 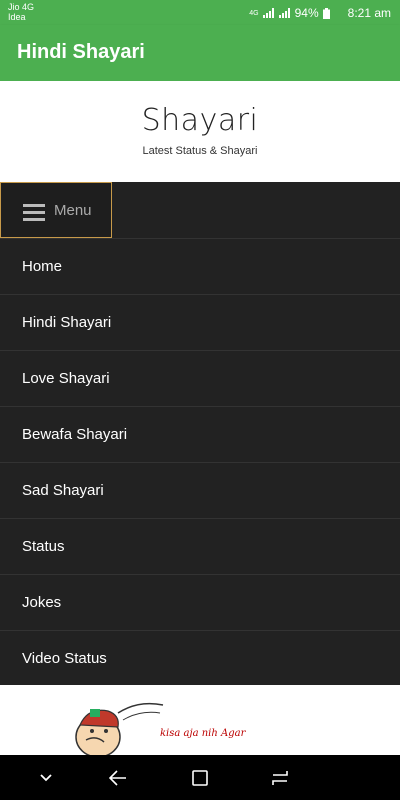 What do you see at coordinates (17, 17) in the screenshot?
I see `carrier-secondary: Idea` at bounding box center [17, 17].